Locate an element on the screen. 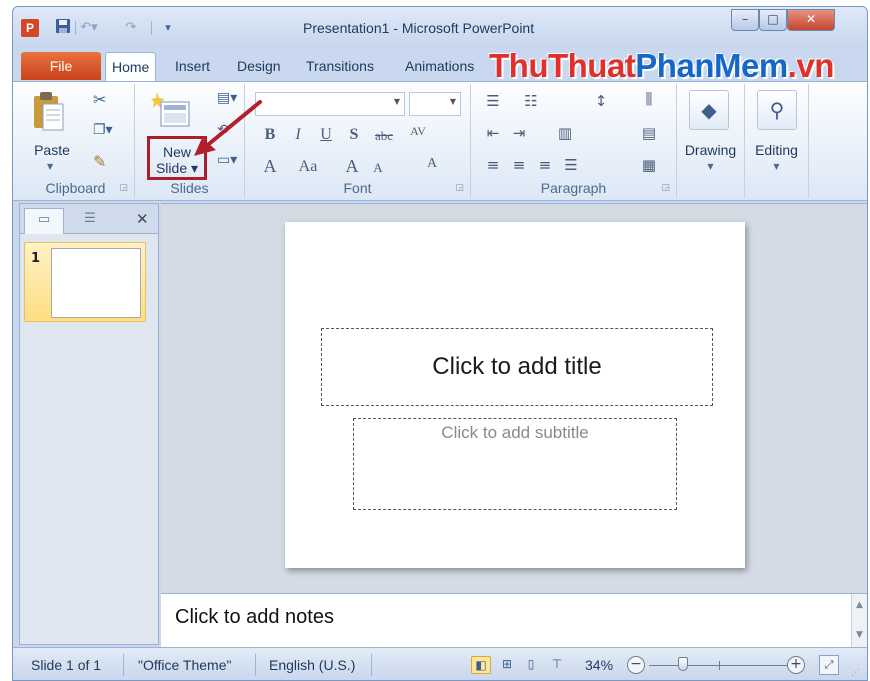 Image resolution: width=870 pixels, height=681 pixels. font-size-combo: ▼ is located at coordinates (435, 104).